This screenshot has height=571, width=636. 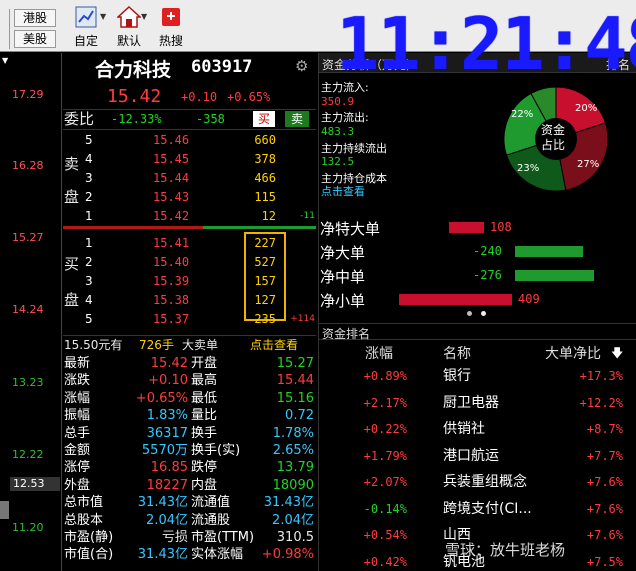 What do you see at coordinates (487, 251) in the screenshot?
I see `net-flow-value: -240` at bounding box center [487, 251].